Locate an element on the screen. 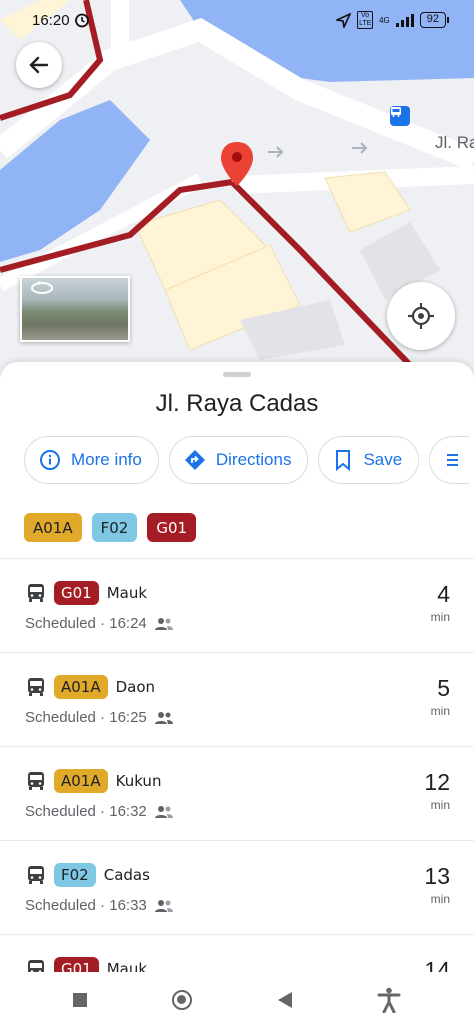  departure-row: G01 Mauk Scheduled · 16:24 4 min is located at coordinates (237, 605).